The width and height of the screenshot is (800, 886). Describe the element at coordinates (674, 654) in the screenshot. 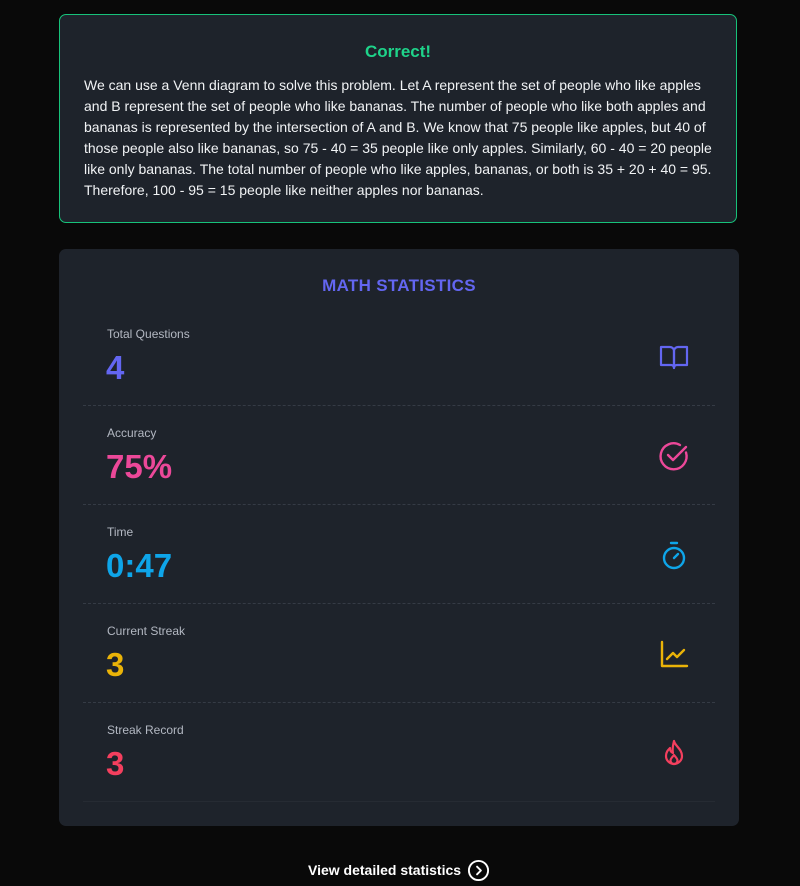

I see `line-chart-icon` at that location.